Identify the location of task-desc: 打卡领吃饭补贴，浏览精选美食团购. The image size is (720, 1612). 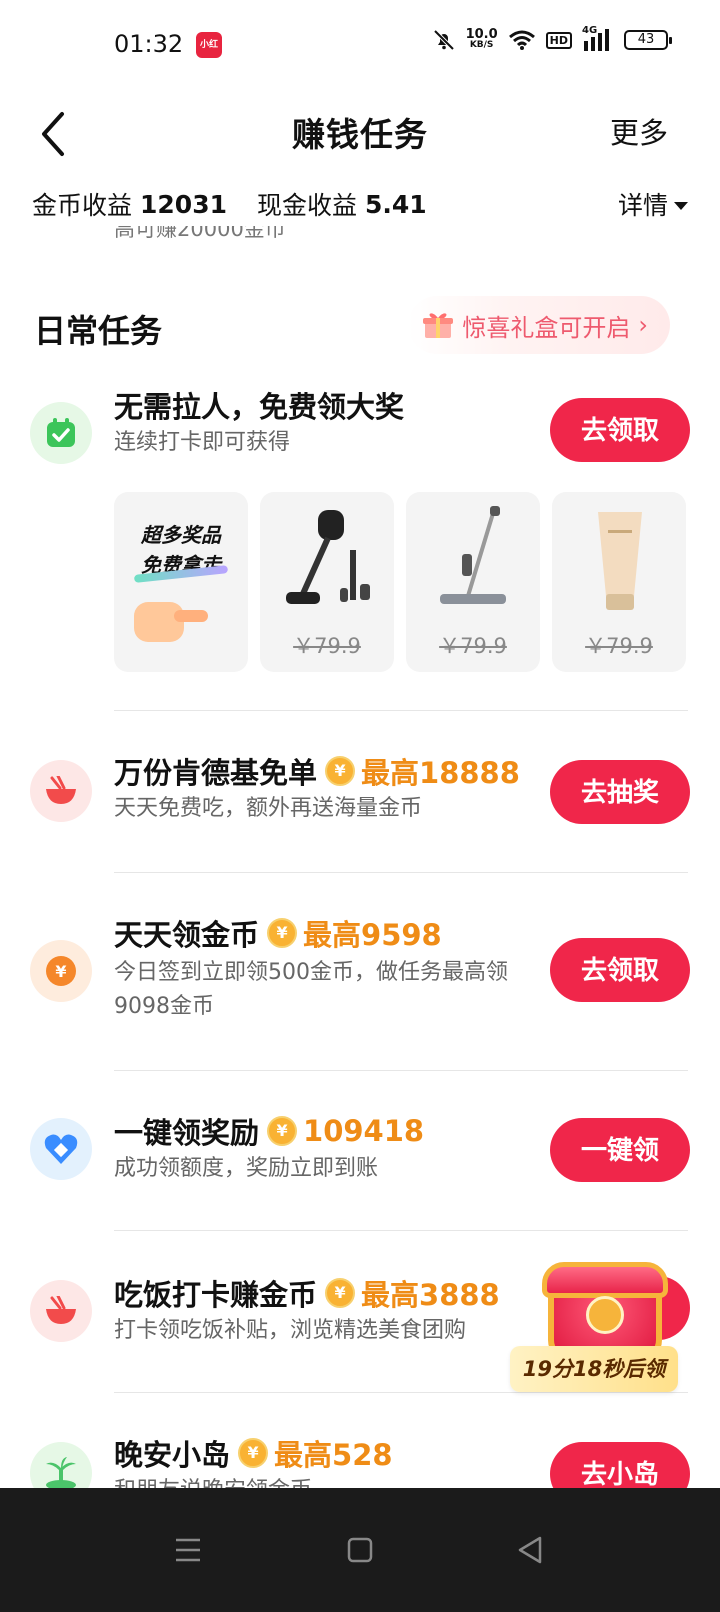
(290, 1330).